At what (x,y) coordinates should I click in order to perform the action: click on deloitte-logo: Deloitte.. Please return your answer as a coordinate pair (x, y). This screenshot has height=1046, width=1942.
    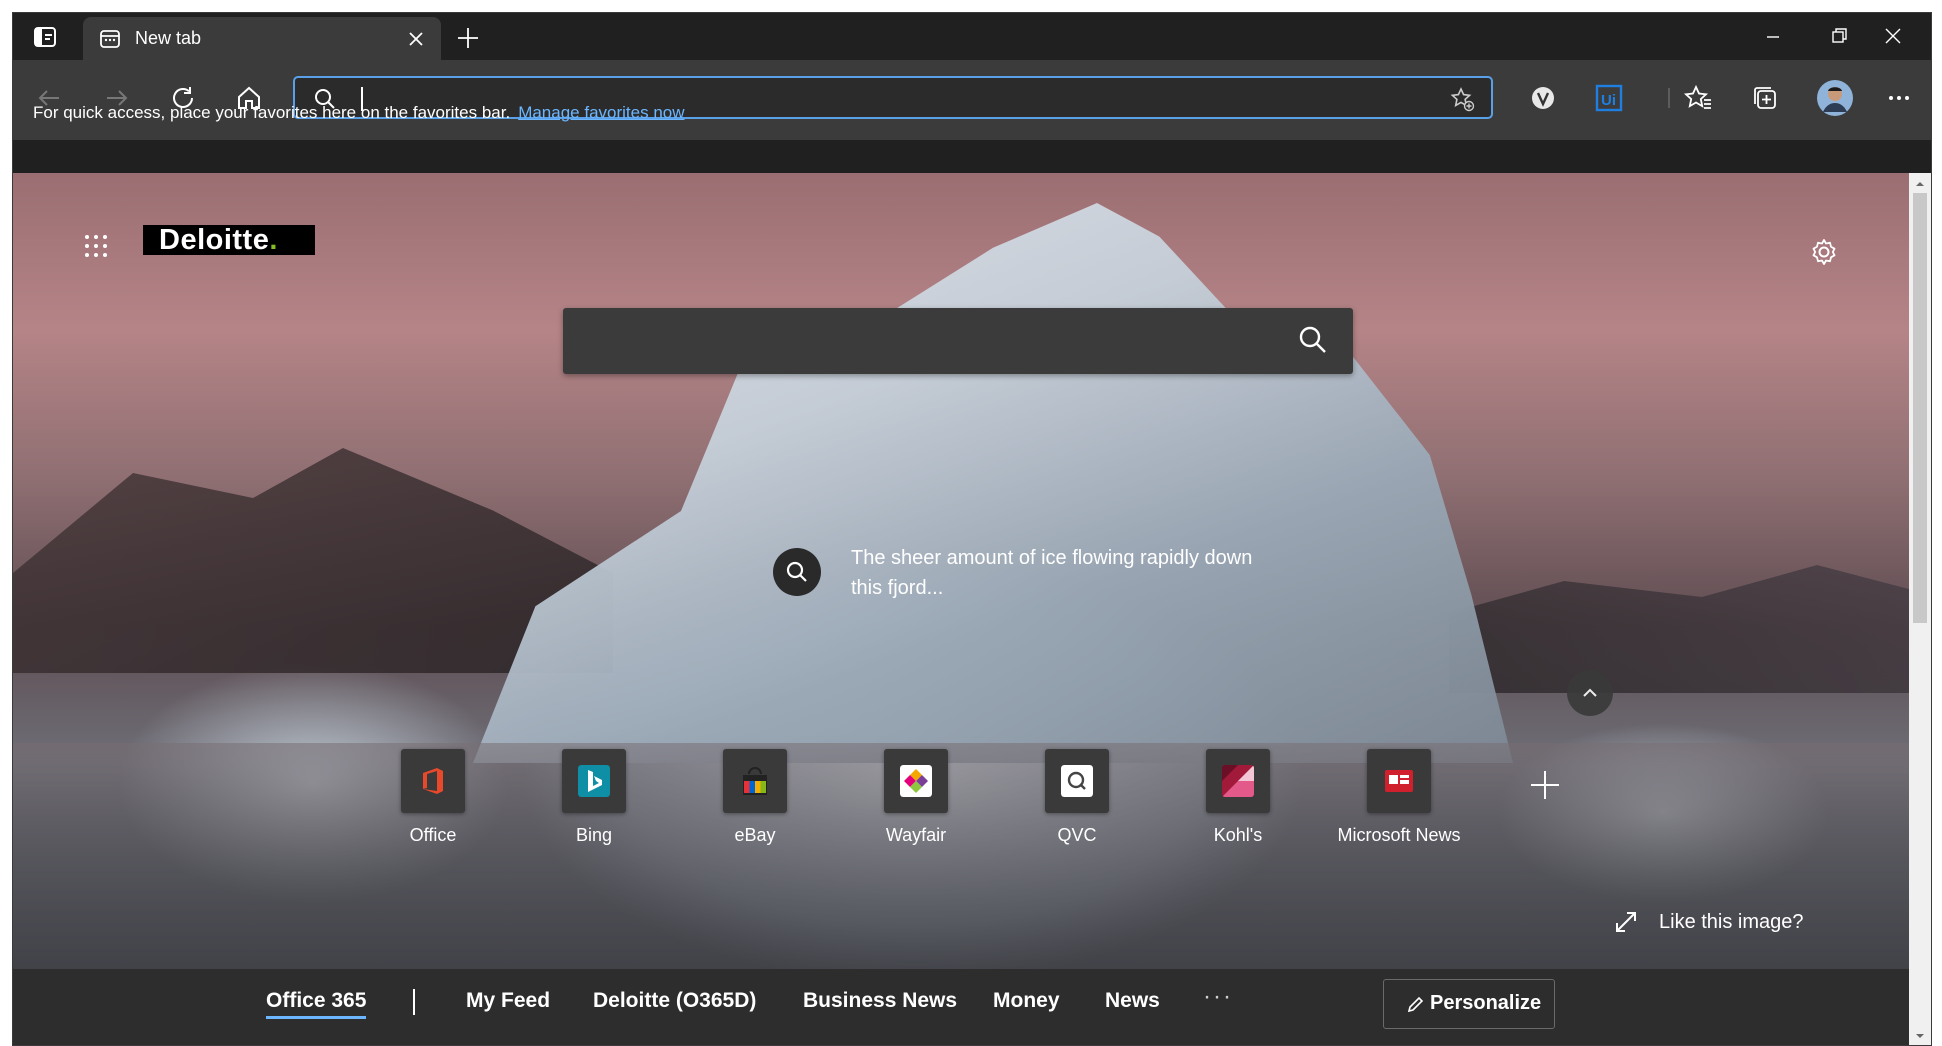
    Looking at the image, I should click on (229, 240).